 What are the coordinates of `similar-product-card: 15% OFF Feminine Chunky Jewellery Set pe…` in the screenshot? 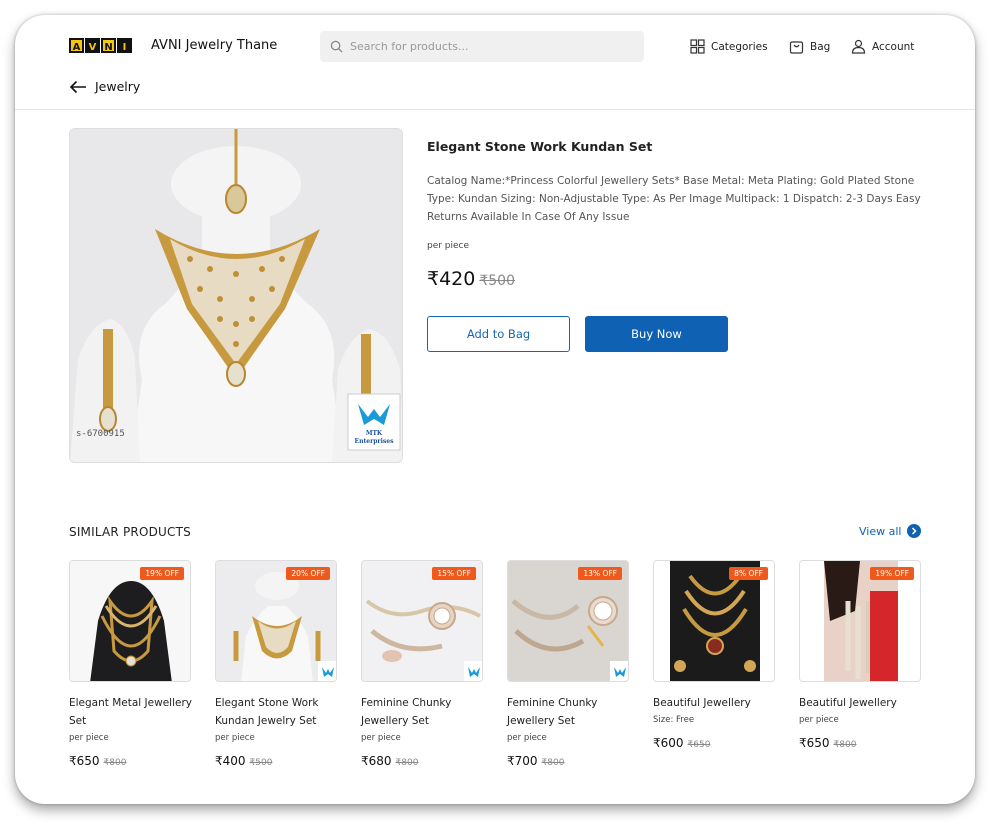 It's located at (422, 664).